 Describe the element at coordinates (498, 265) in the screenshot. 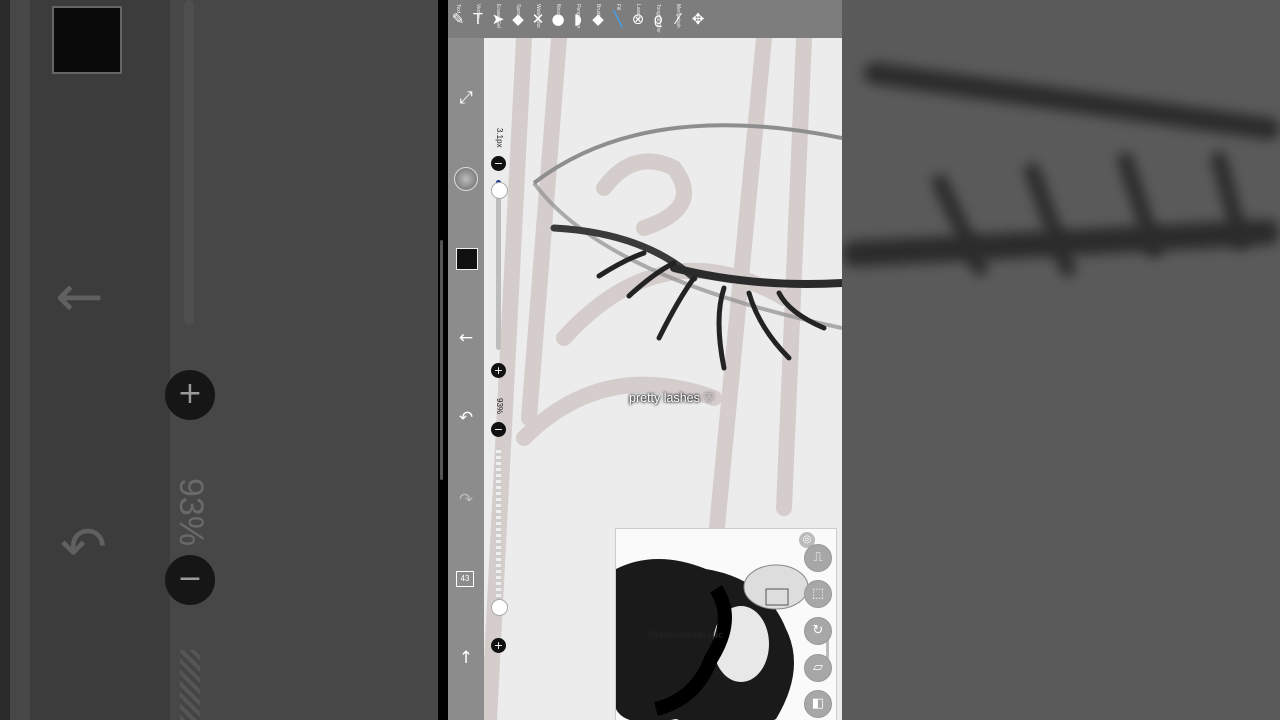

I see `brush-size-slider` at that location.